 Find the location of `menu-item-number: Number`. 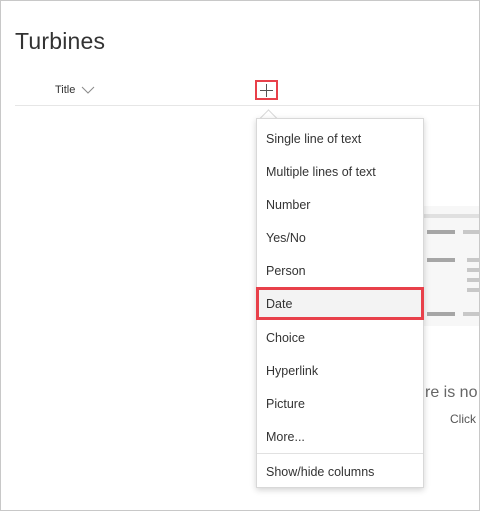

menu-item-number: Number is located at coordinates (340, 204).